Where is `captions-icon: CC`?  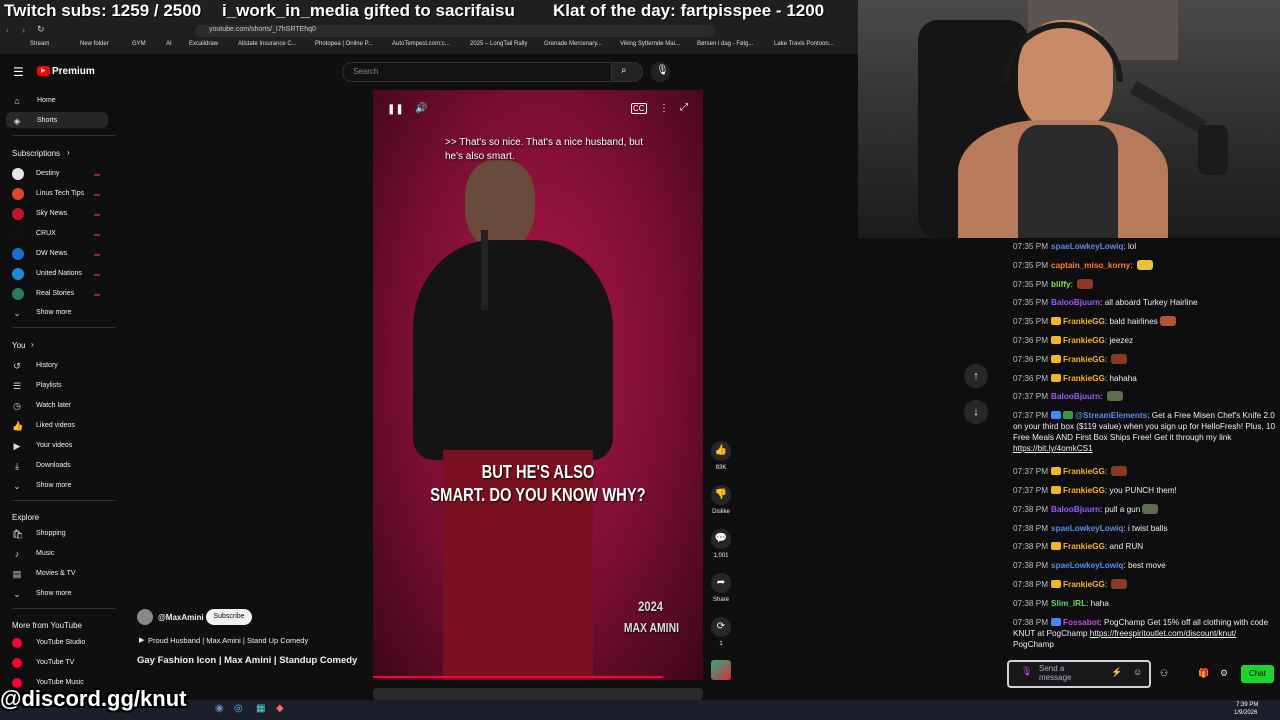
captions-icon: CC is located at coordinates (639, 108).